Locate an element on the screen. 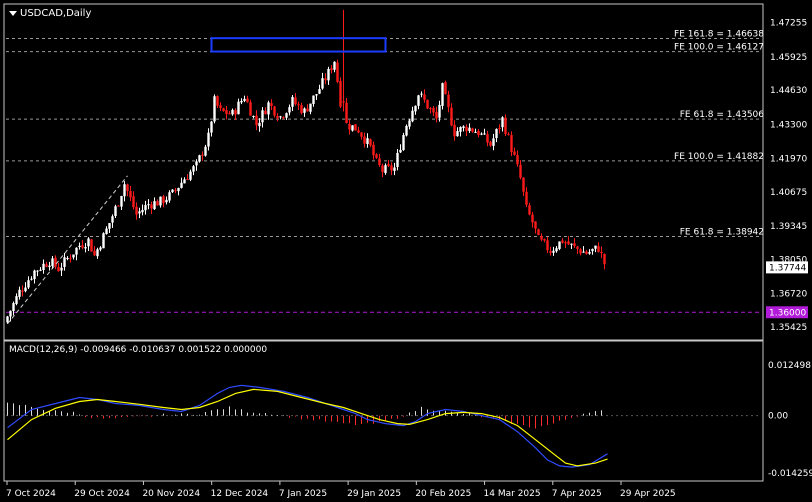 This screenshot has height=502, width=812. time-tick-label: 20 Feb 2025 is located at coordinates (443, 494).